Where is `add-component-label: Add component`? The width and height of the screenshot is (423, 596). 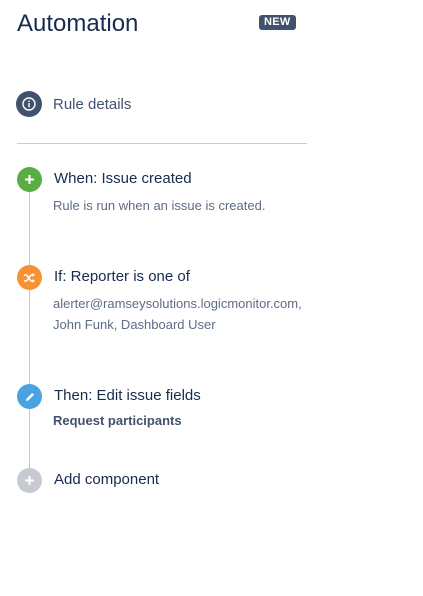 add-component-label: Add component is located at coordinates (106, 479).